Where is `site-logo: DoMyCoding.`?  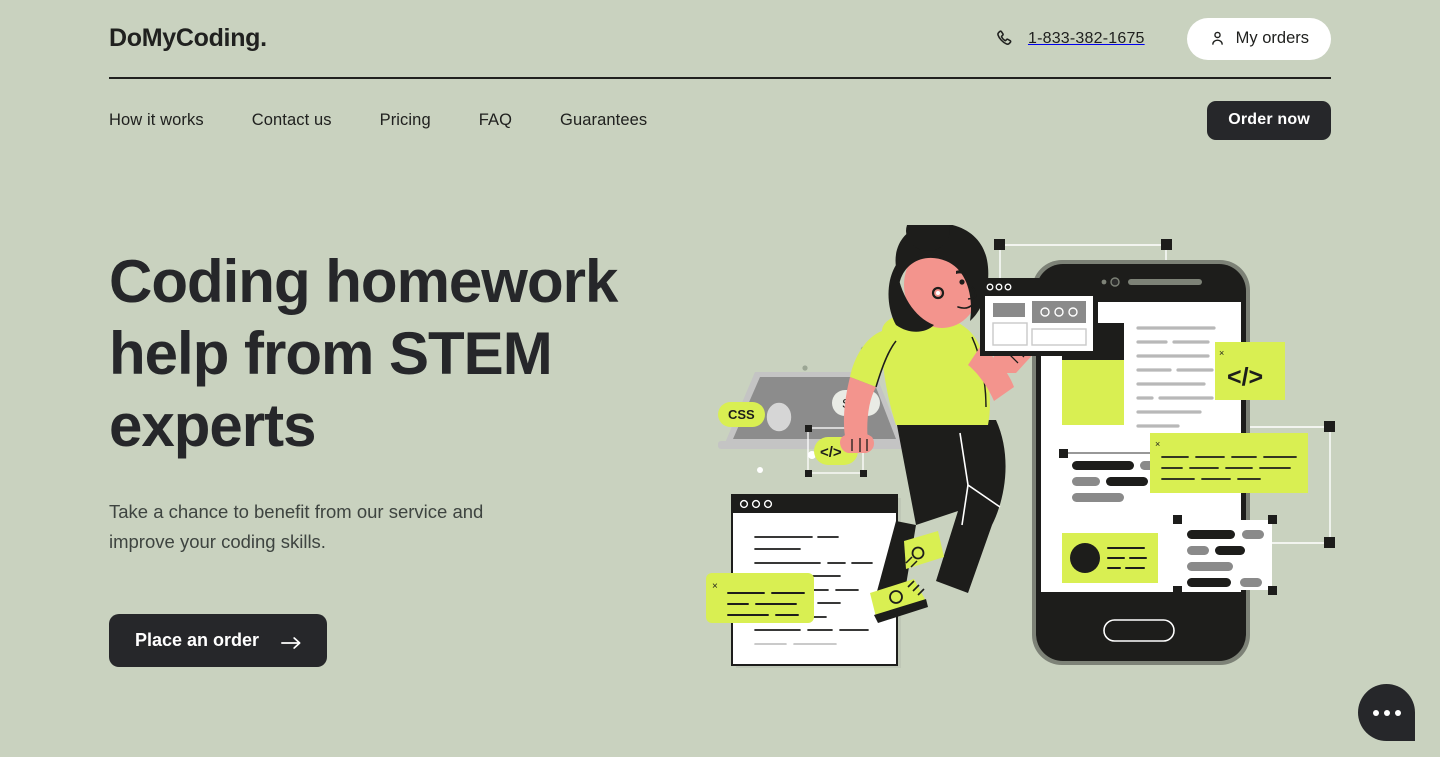 site-logo: DoMyCoding. is located at coordinates (188, 38).